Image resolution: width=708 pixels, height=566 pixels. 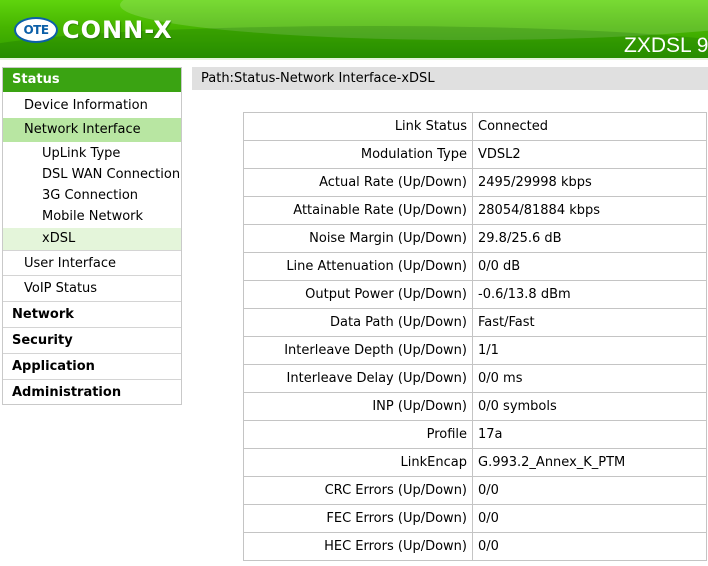 I want to click on row-label: Data Path (Up/Down), so click(x=358, y=322).